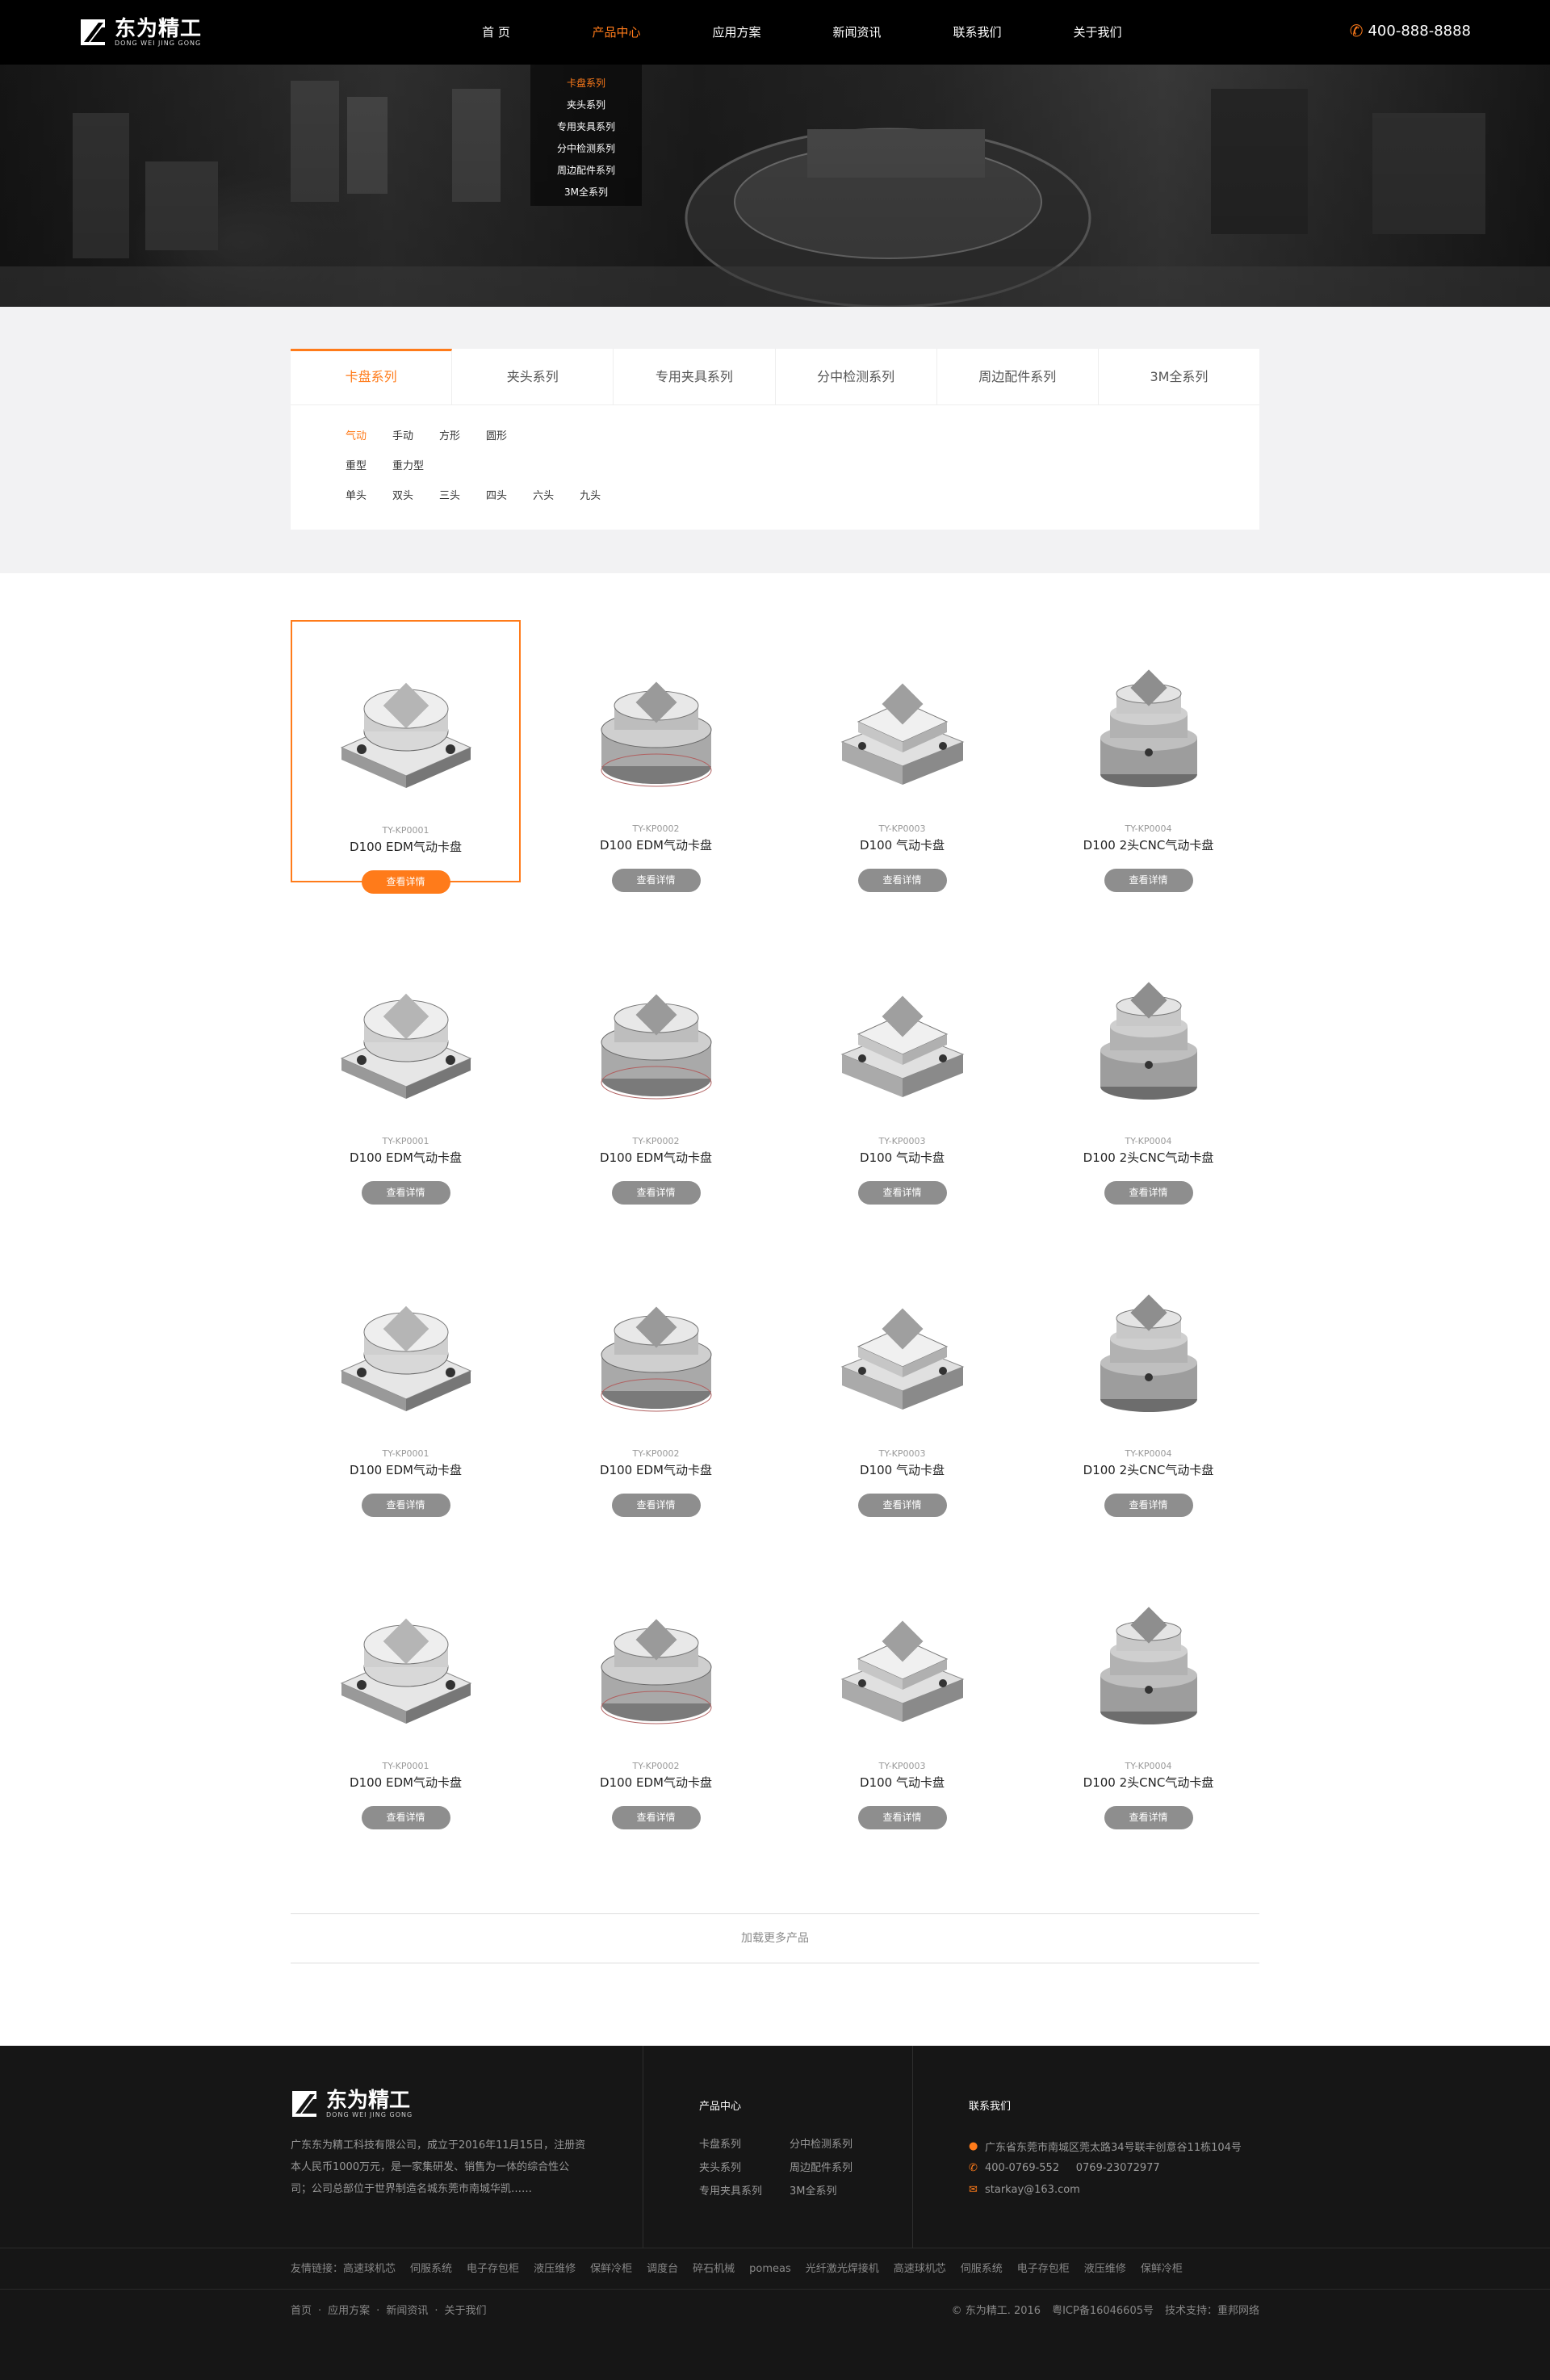 The height and width of the screenshot is (2380, 1550). What do you see at coordinates (586, 83) in the screenshot?
I see `dropdown-item-chuck: 卡盘系列` at bounding box center [586, 83].